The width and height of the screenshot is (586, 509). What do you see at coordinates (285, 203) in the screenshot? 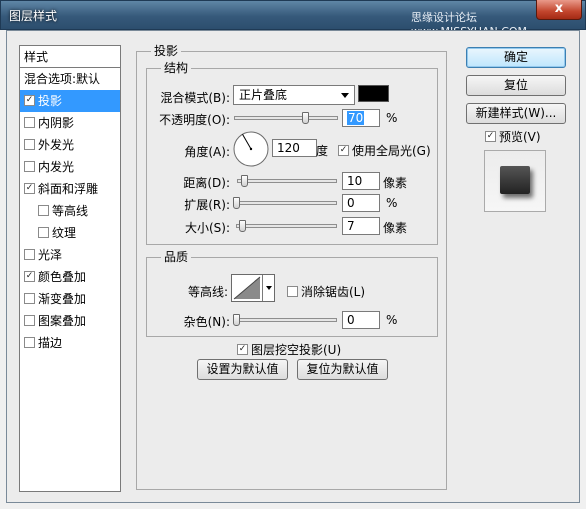
I see `spread-slider-track` at bounding box center [285, 203].